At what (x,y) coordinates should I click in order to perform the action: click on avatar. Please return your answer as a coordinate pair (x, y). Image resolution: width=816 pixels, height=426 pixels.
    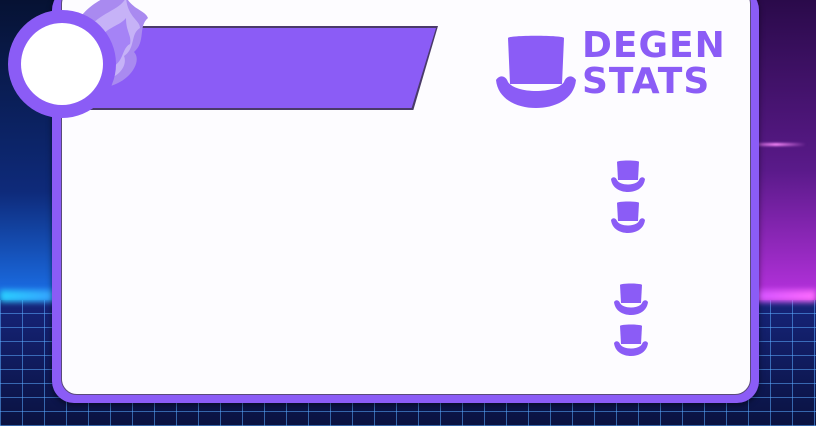
    Looking at the image, I should click on (62, 64).